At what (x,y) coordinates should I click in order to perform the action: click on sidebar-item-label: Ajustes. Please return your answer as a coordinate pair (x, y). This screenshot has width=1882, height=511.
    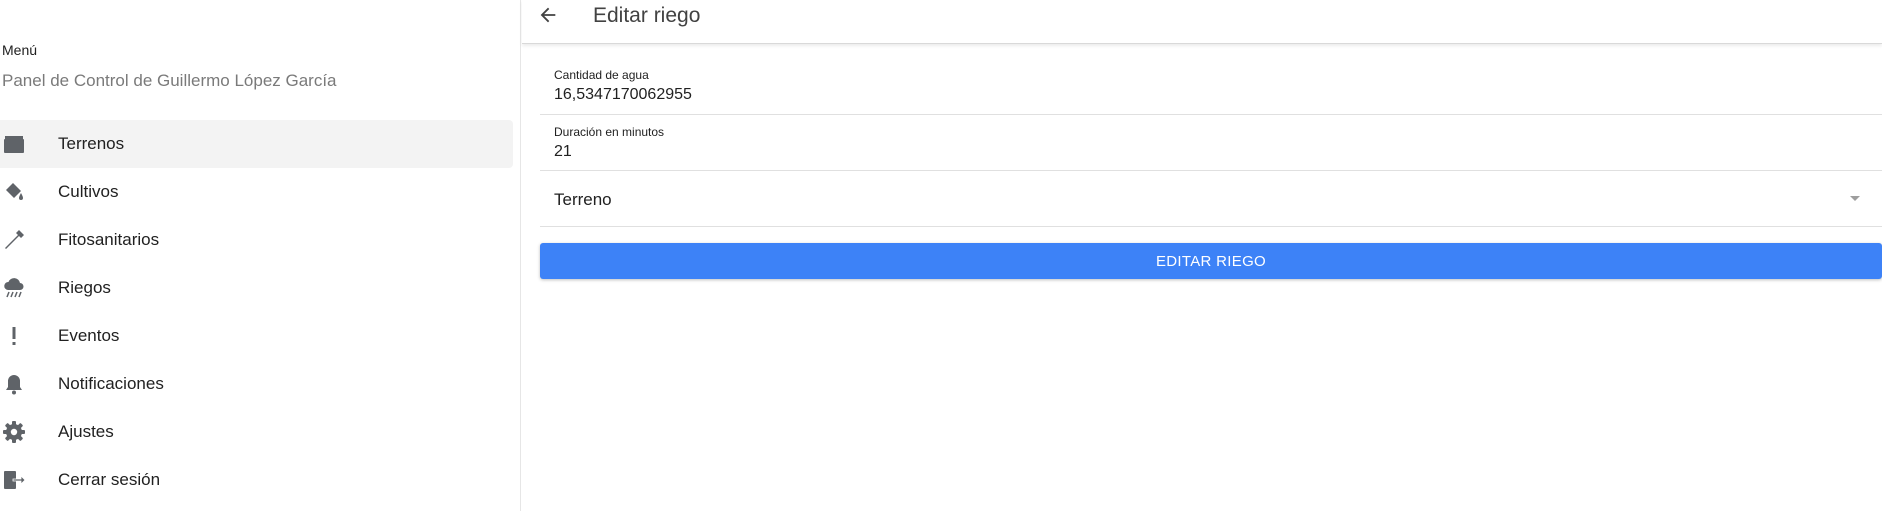
    Looking at the image, I should click on (86, 431).